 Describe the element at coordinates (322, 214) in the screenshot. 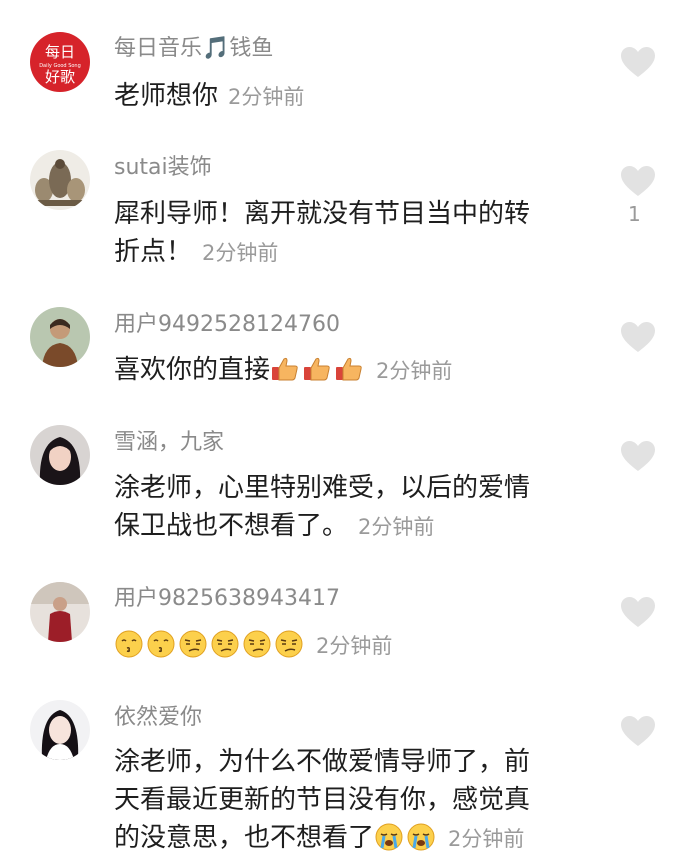

I see `comment-line: 犀利导师！离开就没有节目当中的转` at that location.